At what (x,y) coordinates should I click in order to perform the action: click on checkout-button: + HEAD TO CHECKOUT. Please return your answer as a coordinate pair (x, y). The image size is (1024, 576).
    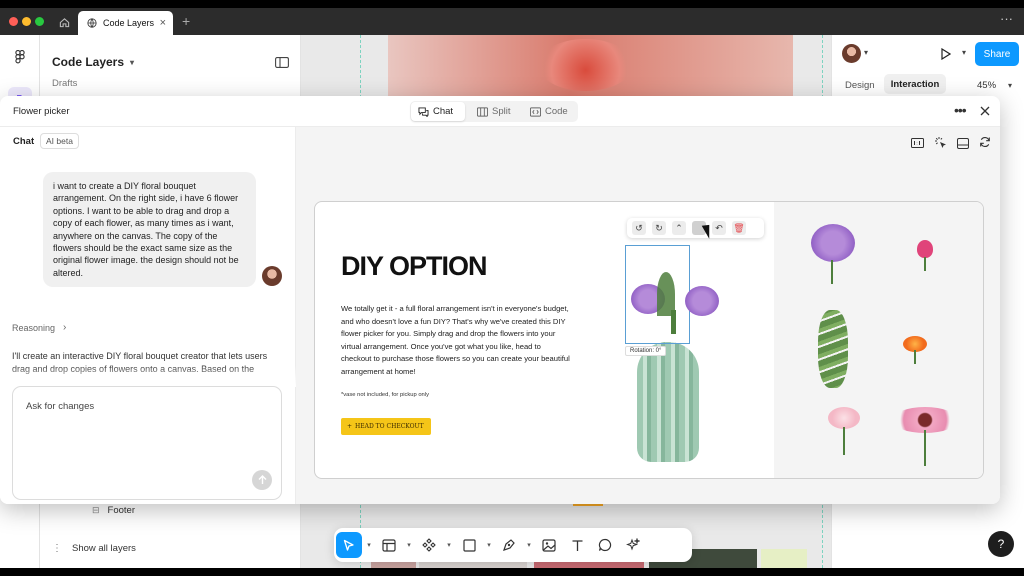
    Looking at the image, I should click on (386, 426).